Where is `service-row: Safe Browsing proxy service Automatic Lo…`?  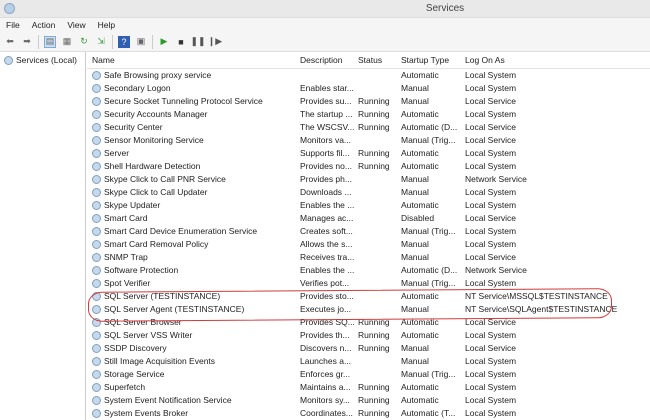
service-row: Safe Browsing proxy service Automatic Lo… is located at coordinates (368, 75).